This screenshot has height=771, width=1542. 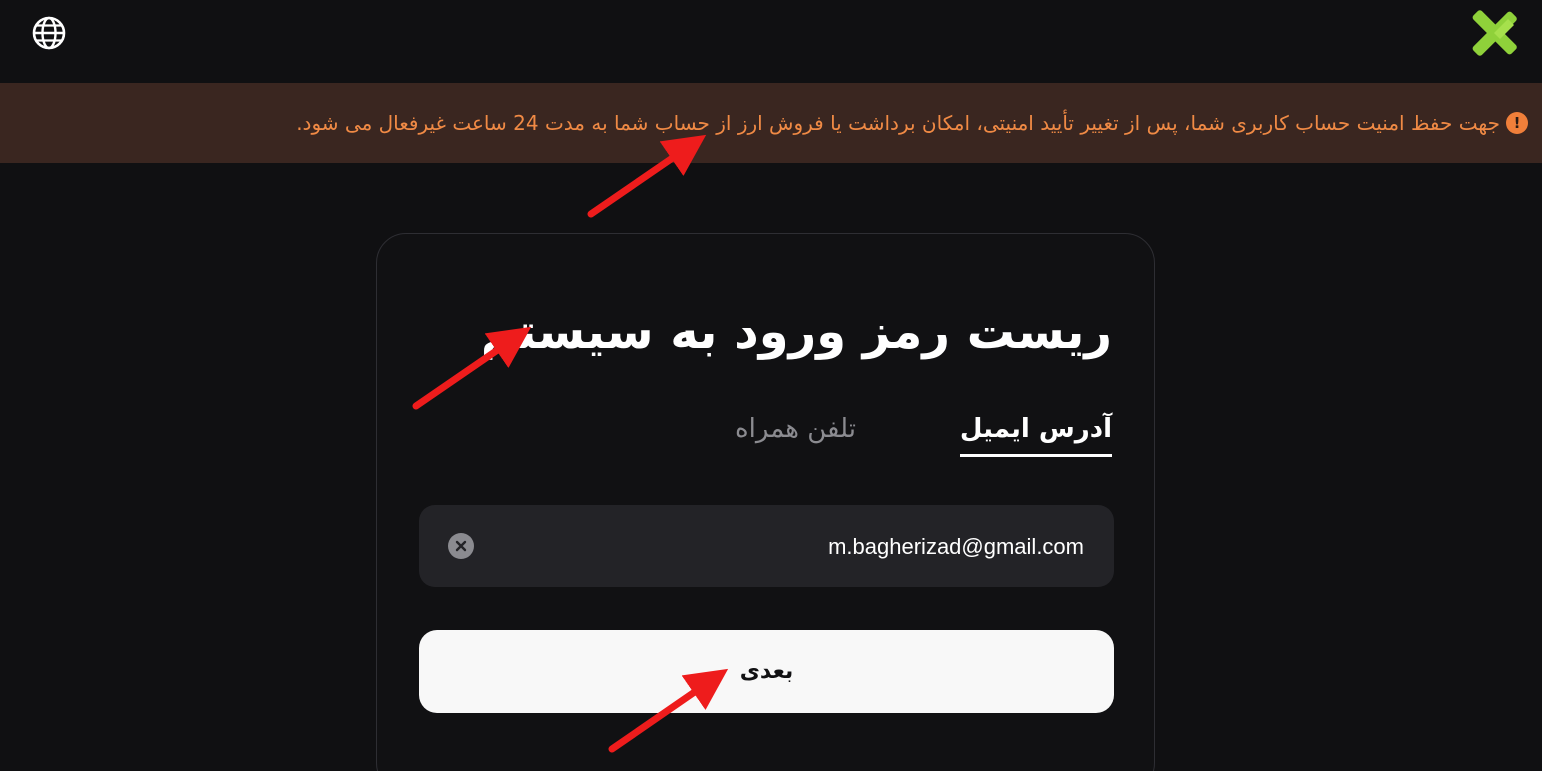 I want to click on email-field, so click(x=784, y=547).